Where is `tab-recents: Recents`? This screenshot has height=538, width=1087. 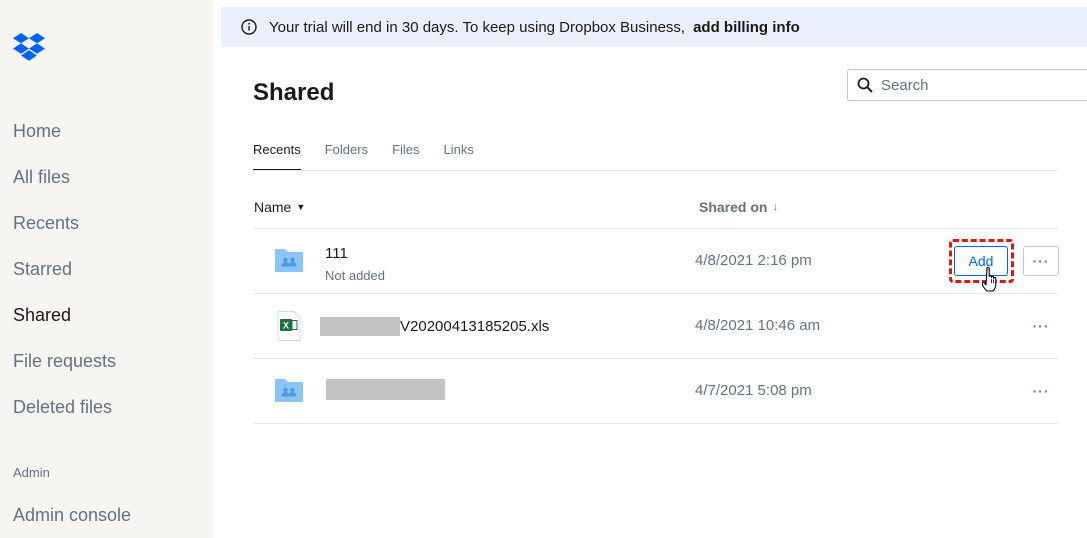
tab-recents: Recents is located at coordinates (277, 156).